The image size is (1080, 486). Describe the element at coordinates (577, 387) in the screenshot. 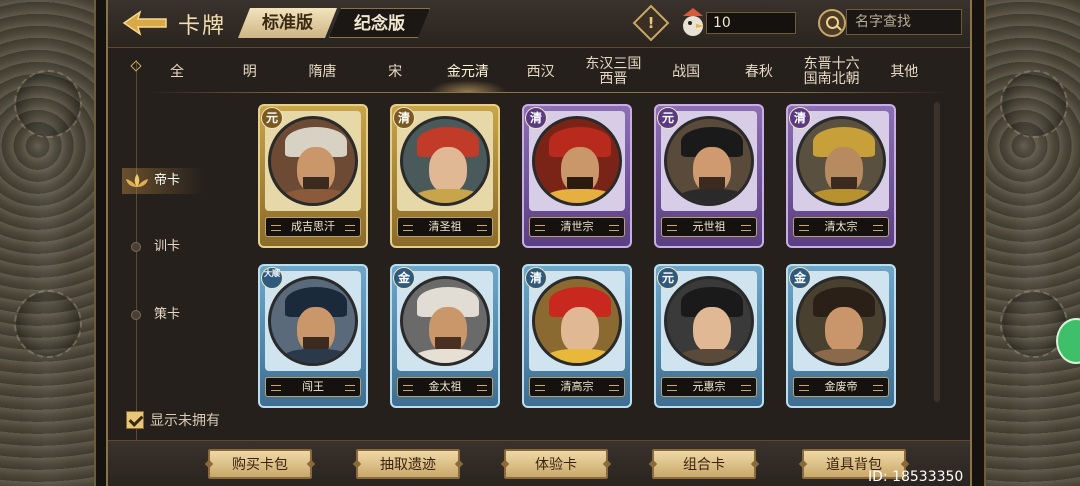

I see `card-name: 清高宗` at that location.